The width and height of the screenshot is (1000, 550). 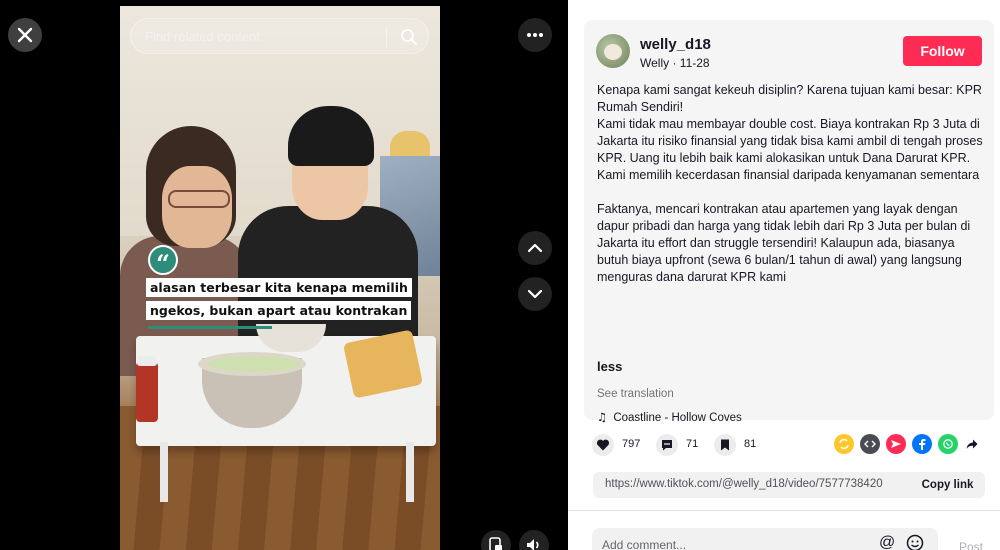 I want to click on previous-video-button, so click(x=535, y=248).